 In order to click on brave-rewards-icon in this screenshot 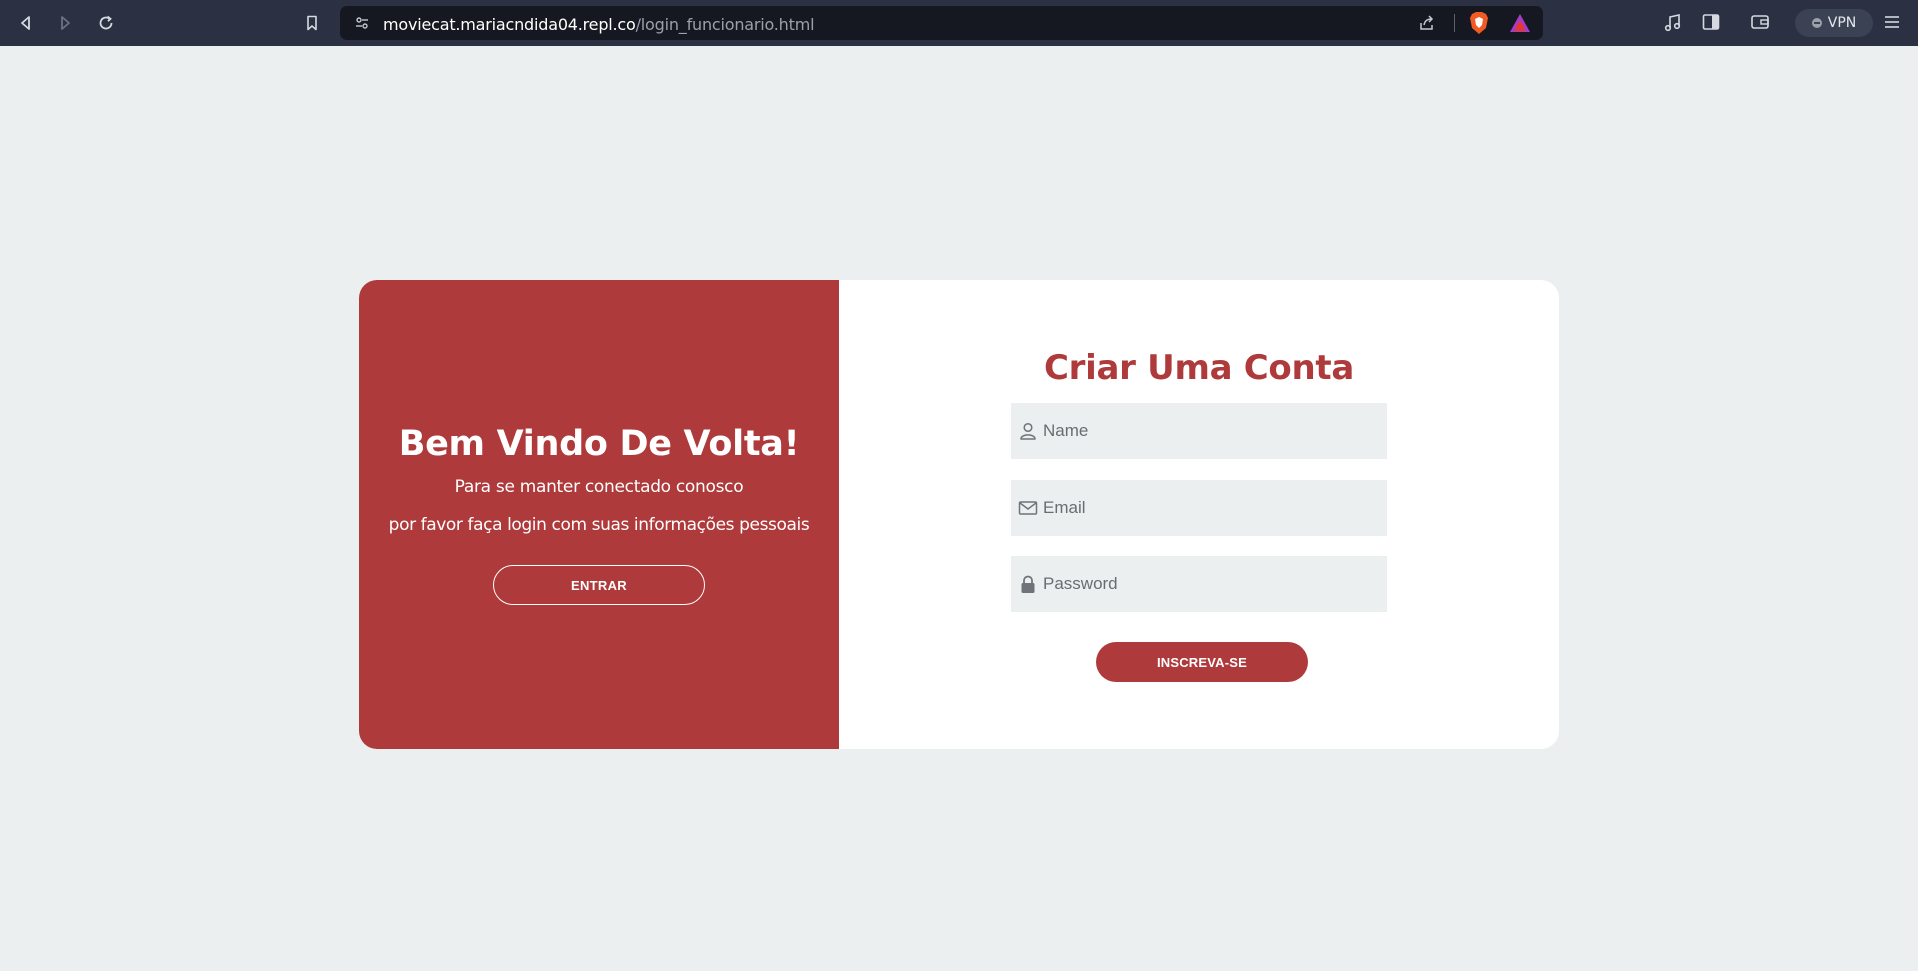, I will do `click(1520, 23)`.